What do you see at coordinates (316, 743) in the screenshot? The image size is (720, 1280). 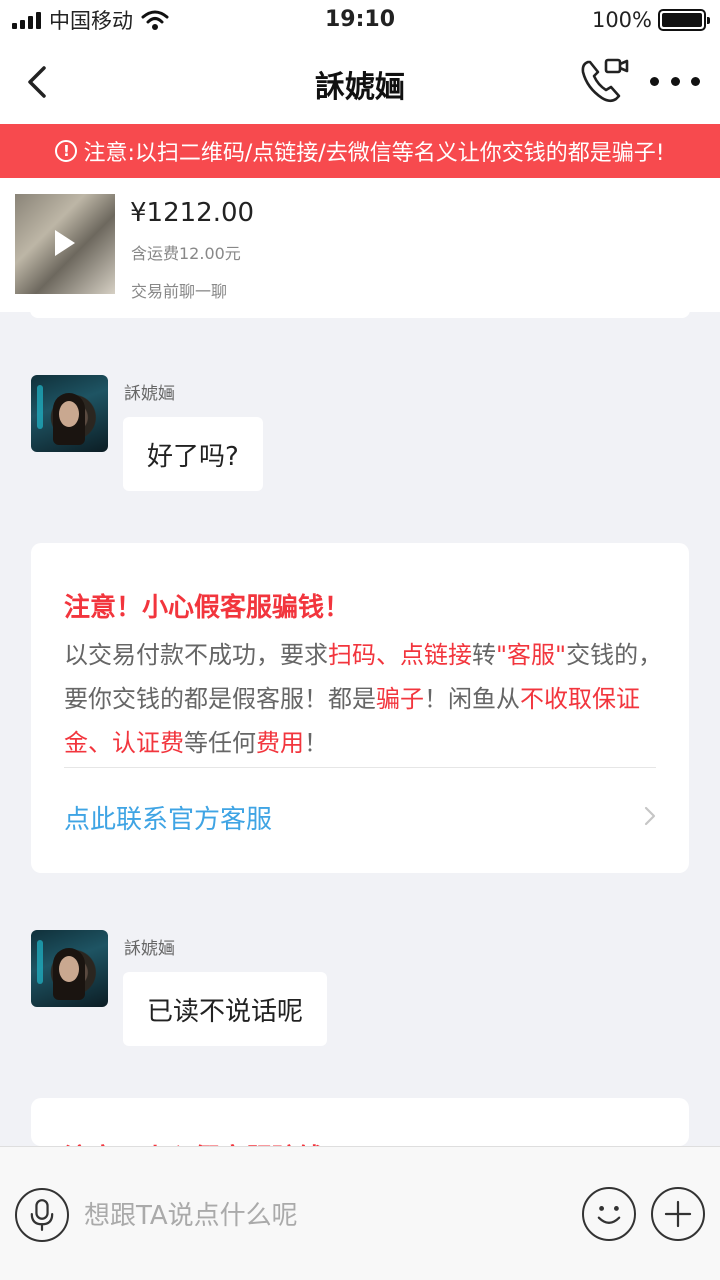 I see `notice-segment: ！` at bounding box center [316, 743].